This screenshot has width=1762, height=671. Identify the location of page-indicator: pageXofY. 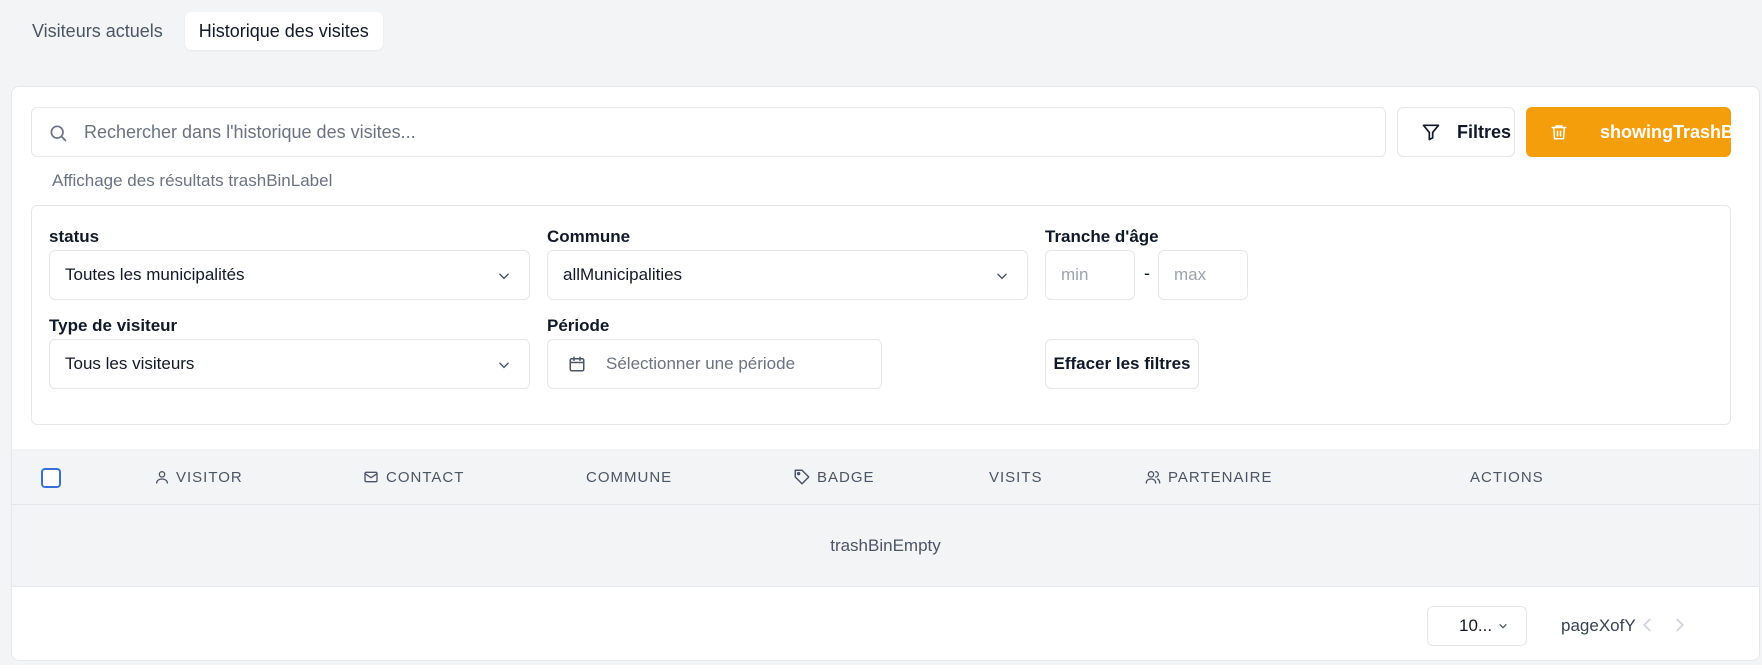
(1598, 625).